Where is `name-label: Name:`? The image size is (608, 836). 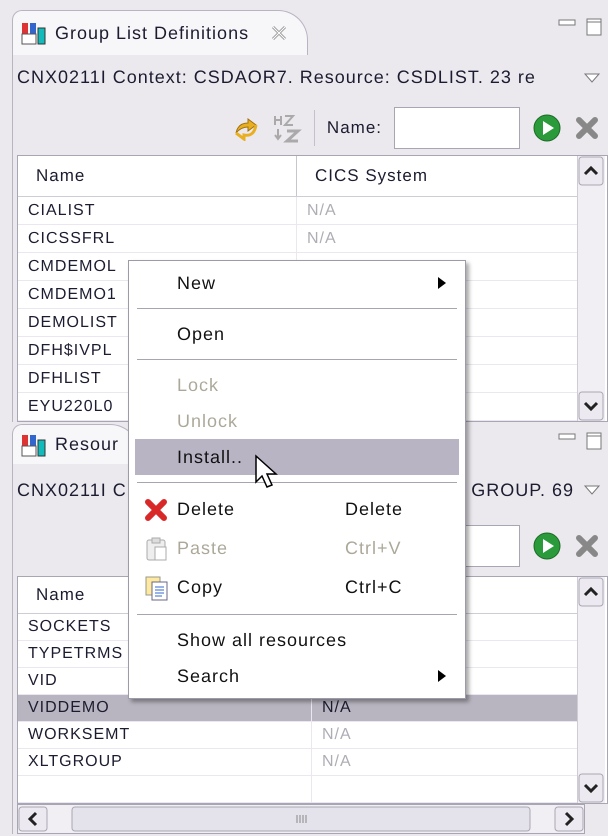
name-label: Name: is located at coordinates (354, 127).